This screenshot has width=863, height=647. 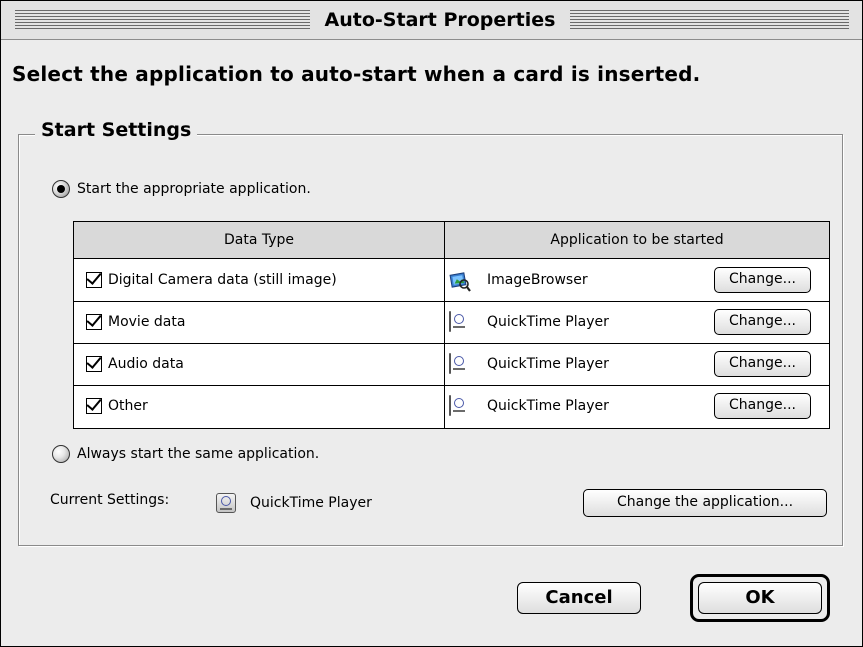 I want to click on start-settings-title: Start Settings, so click(x=116, y=130).